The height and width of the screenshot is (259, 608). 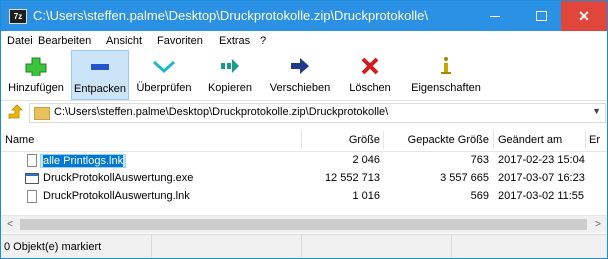 I want to click on menu-favoriten: Favoriten, so click(x=180, y=41).